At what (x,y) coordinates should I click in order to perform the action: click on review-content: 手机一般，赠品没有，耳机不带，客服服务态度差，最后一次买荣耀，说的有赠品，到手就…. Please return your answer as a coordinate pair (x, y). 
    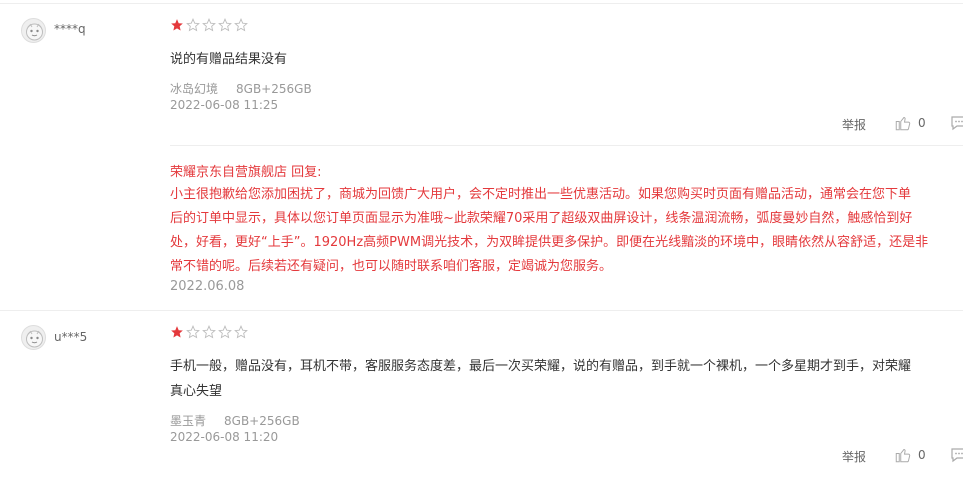
    Looking at the image, I should click on (541, 366).